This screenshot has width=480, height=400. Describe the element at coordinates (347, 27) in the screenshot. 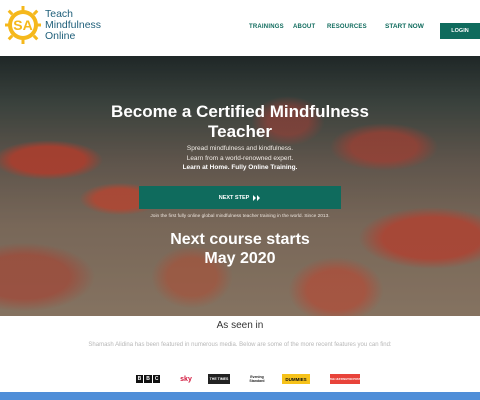

I see `nav-resources-link: RESOURCES` at that location.